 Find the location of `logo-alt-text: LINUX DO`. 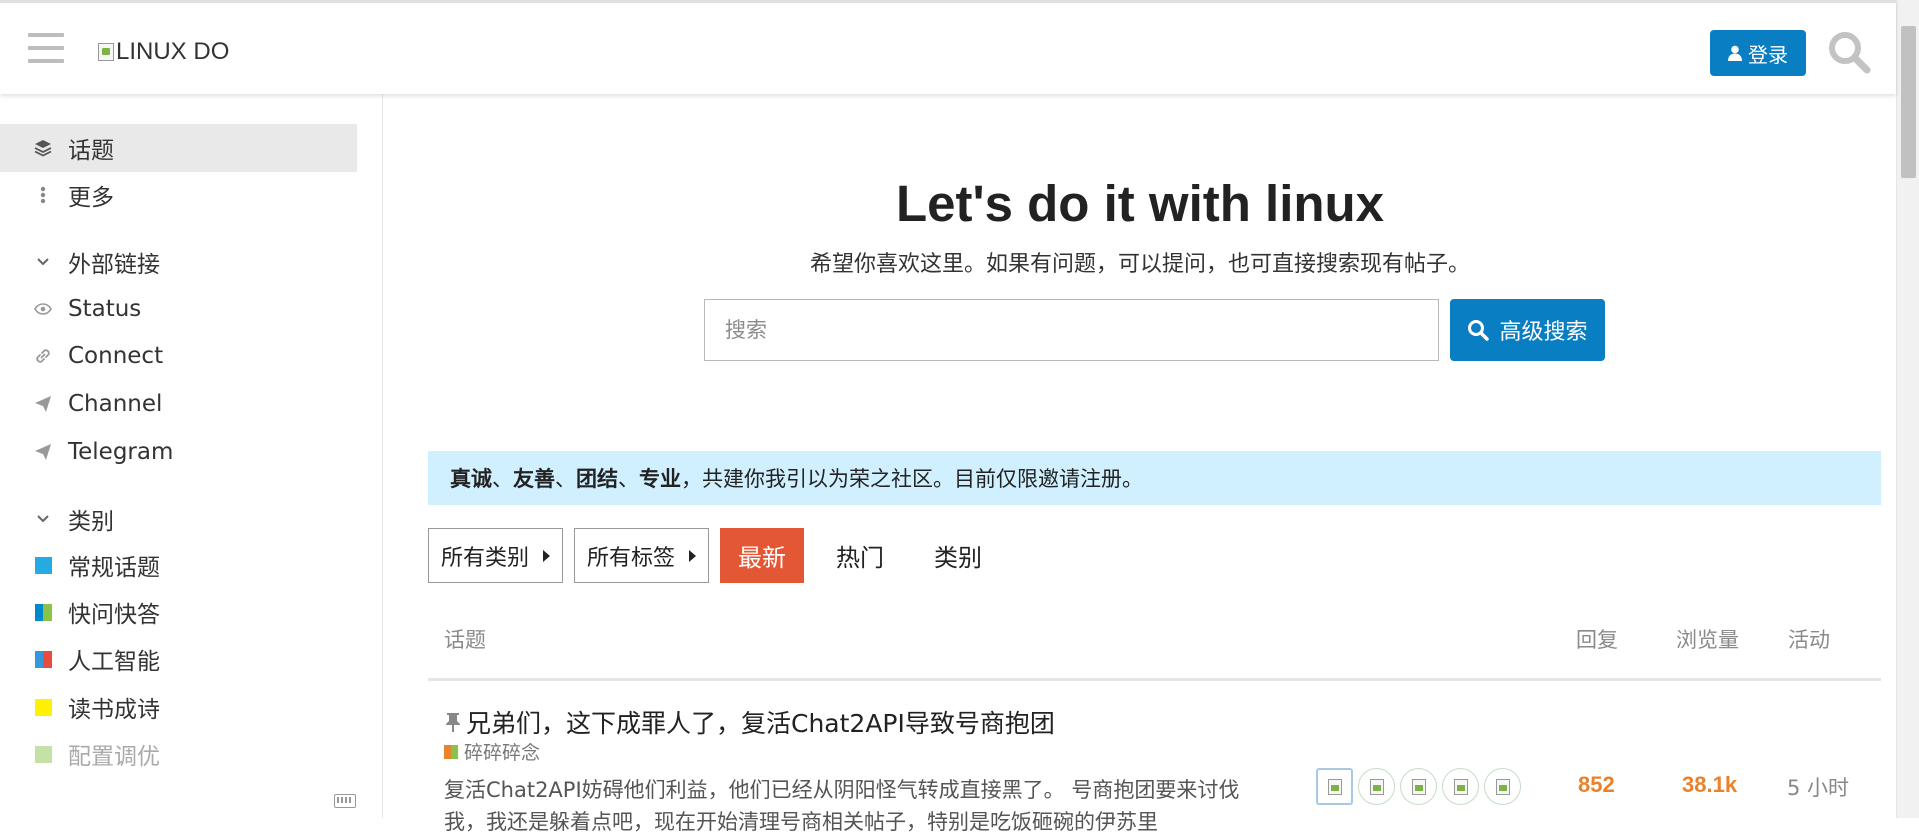

logo-alt-text: LINUX DO is located at coordinates (173, 51).